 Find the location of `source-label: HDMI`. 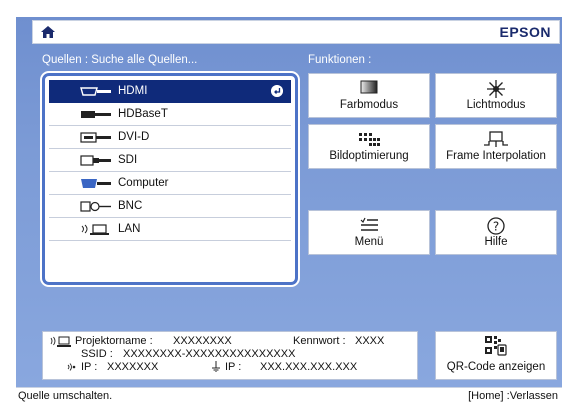

source-label: HDMI is located at coordinates (133, 91).